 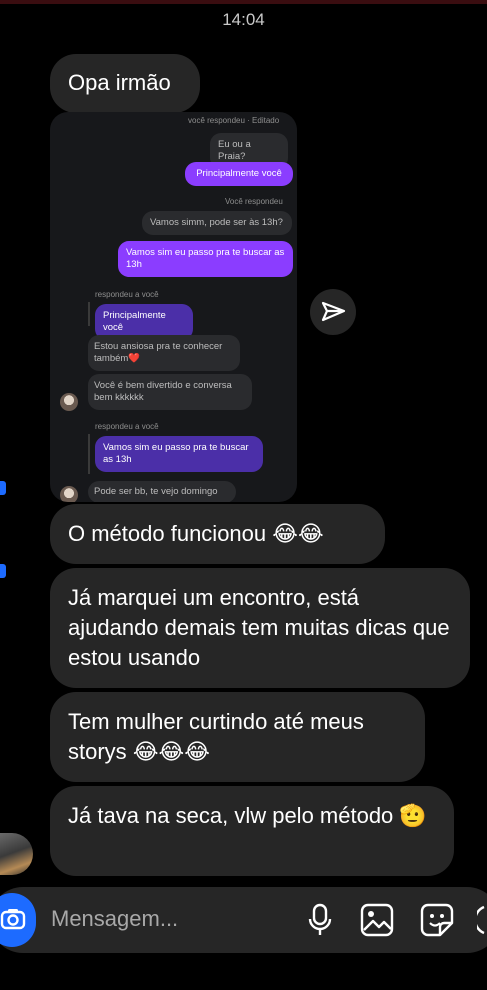 I want to click on sender-avatar, so click(x=16, y=854).